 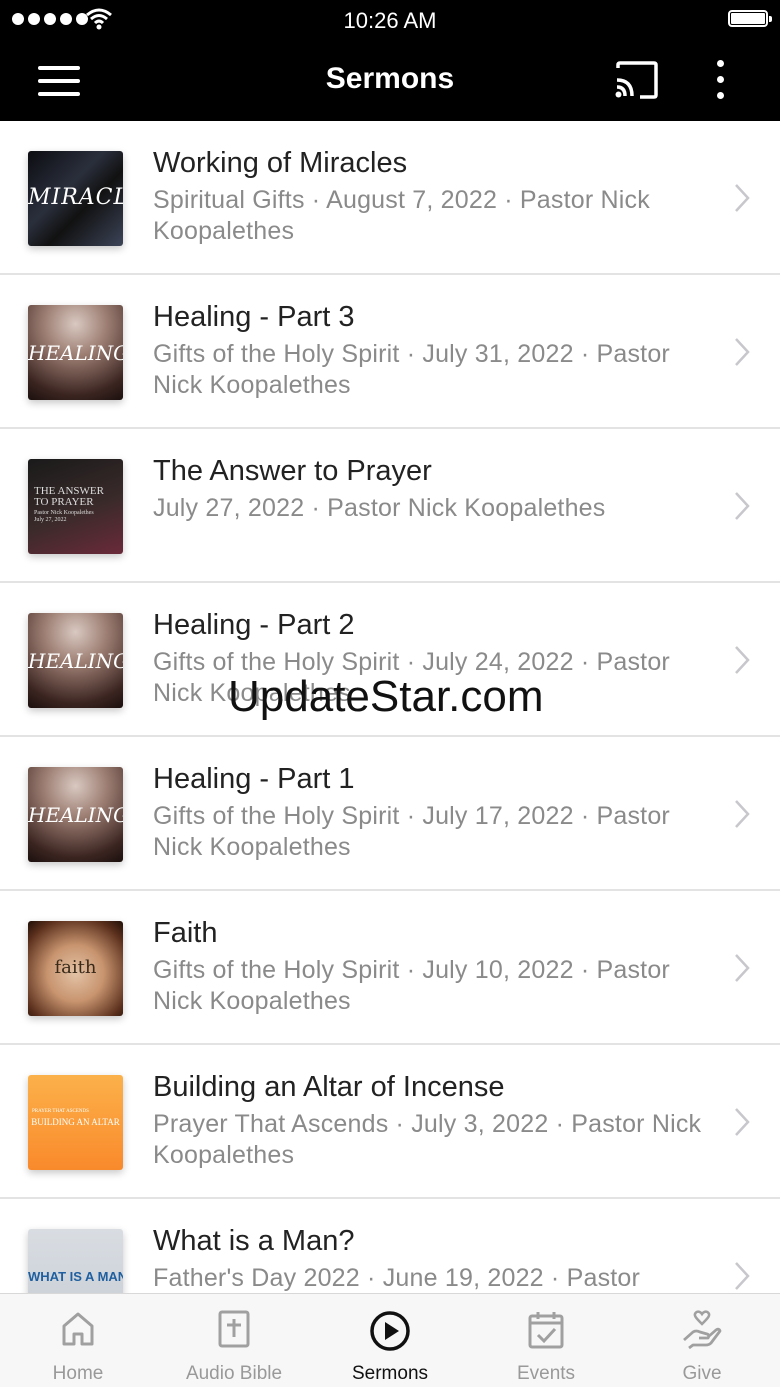 What do you see at coordinates (637, 80) in the screenshot?
I see `cast-icon` at bounding box center [637, 80].